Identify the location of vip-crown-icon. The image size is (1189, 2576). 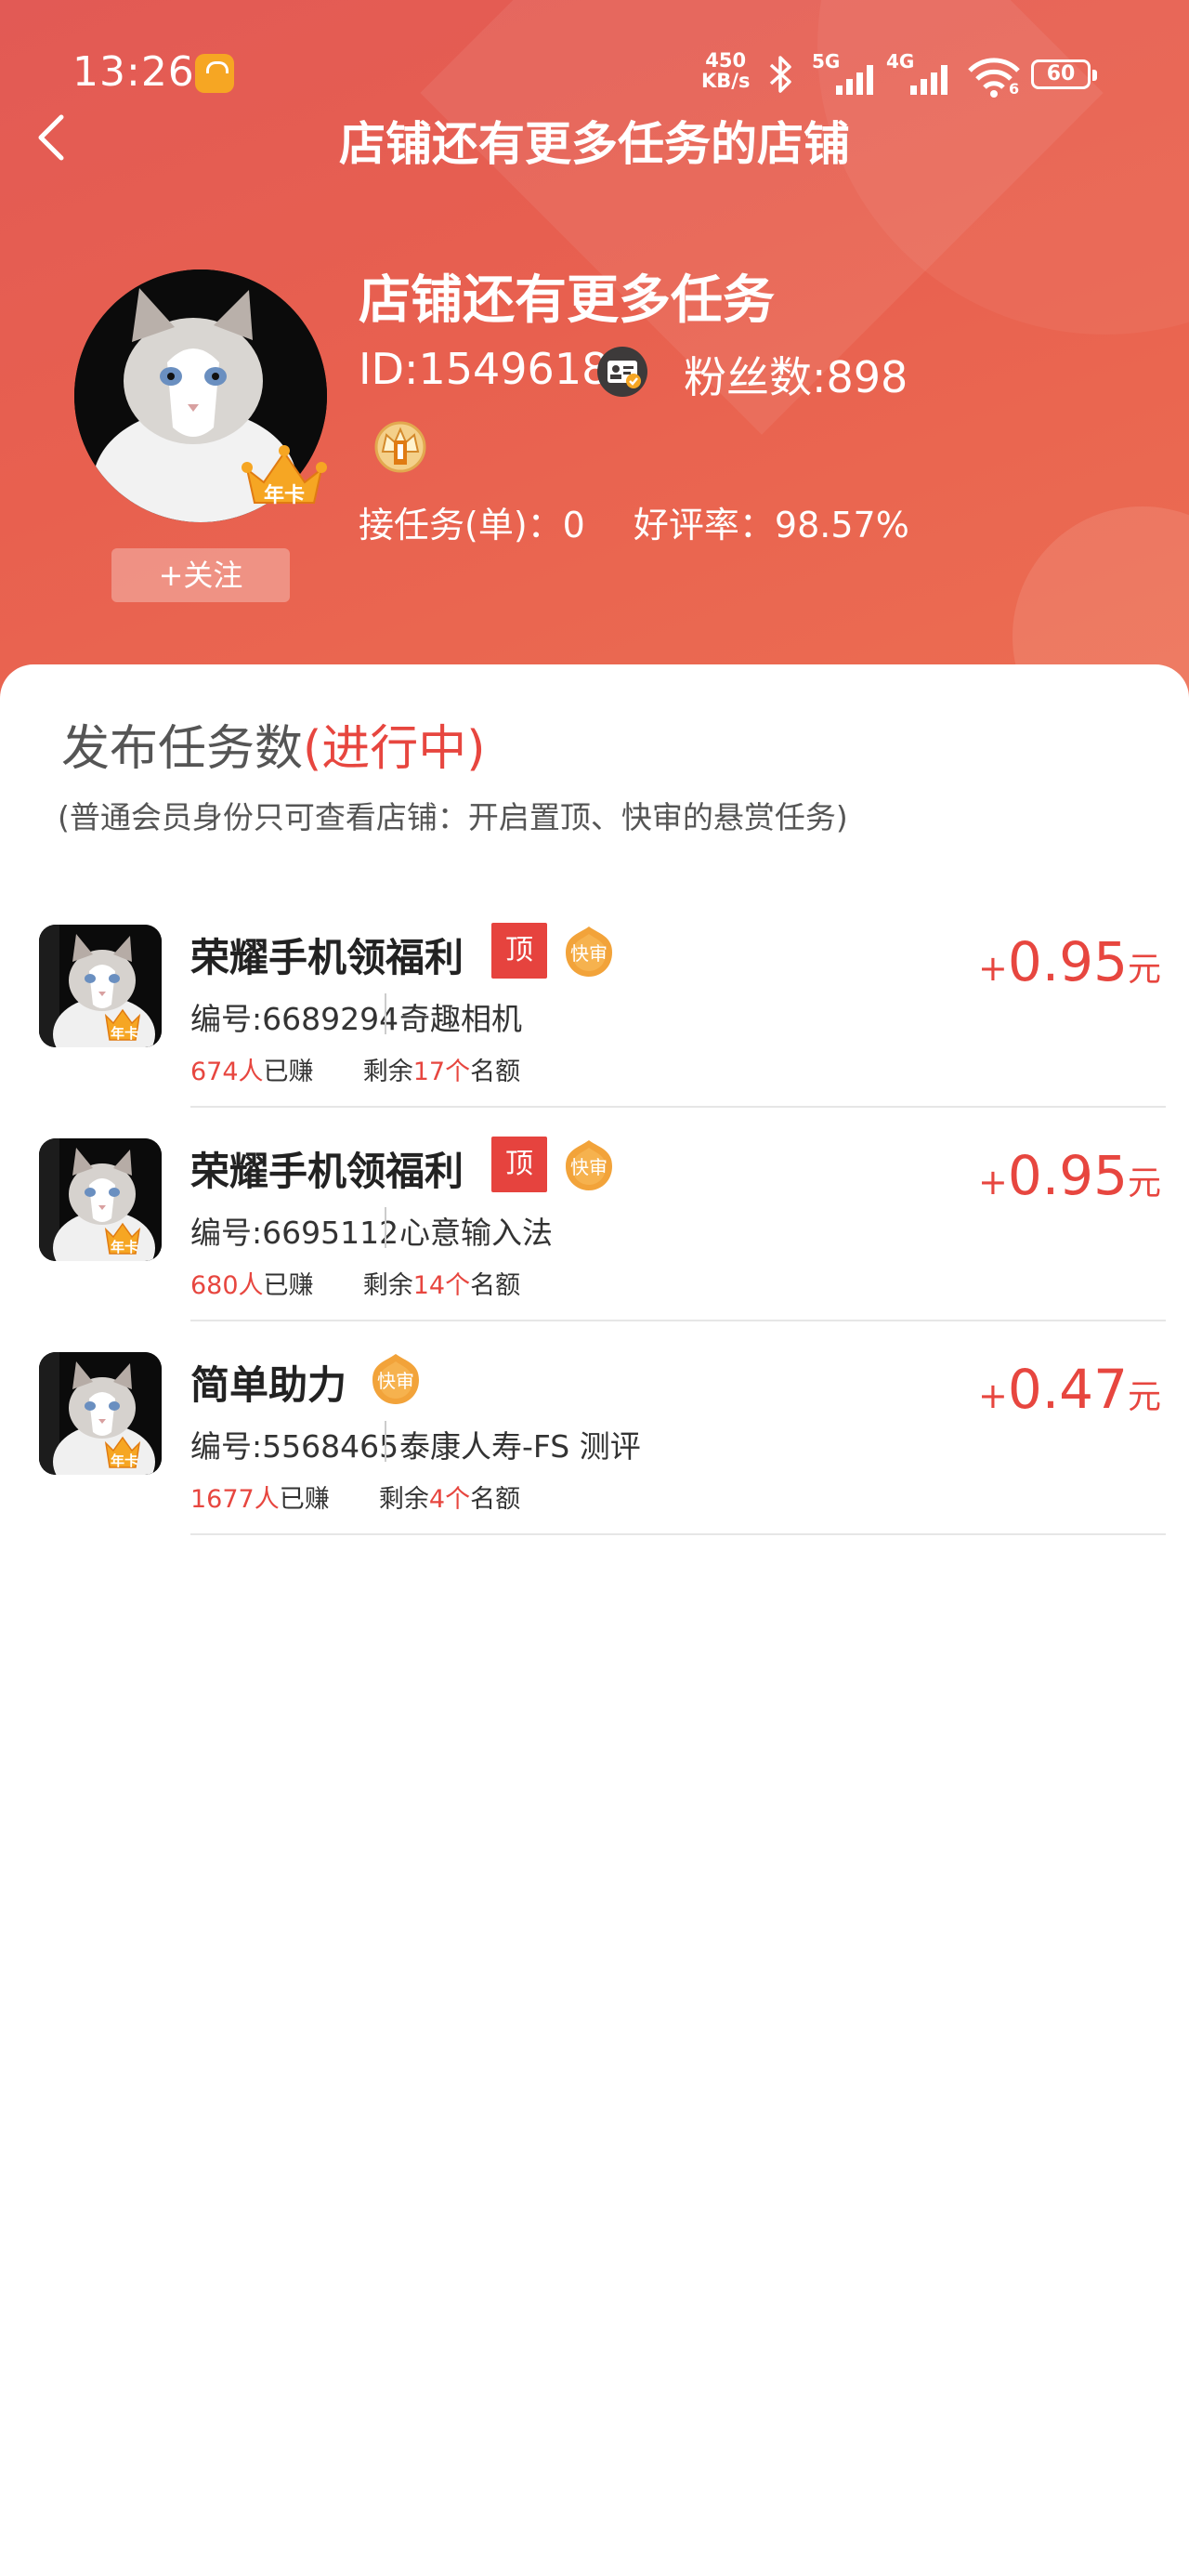
(400, 447).